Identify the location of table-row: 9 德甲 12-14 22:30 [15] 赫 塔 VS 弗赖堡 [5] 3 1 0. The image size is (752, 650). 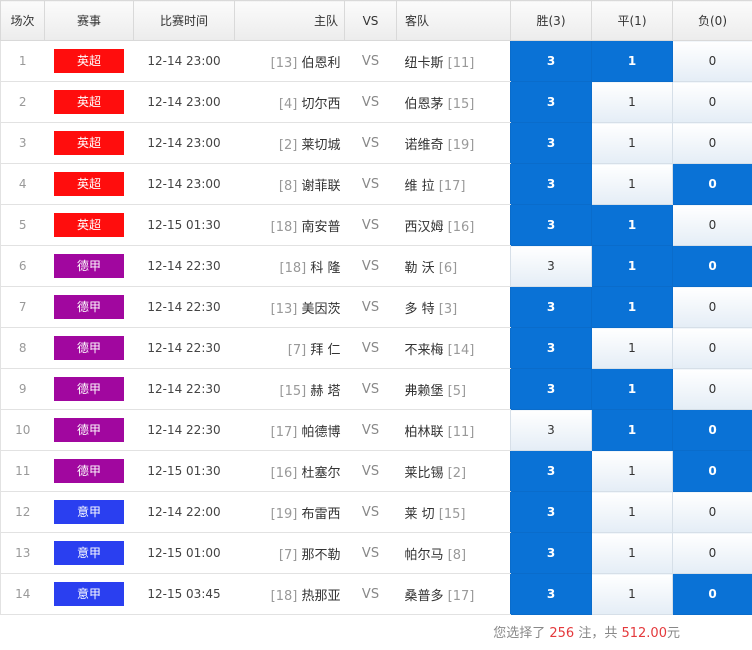
(376, 389).